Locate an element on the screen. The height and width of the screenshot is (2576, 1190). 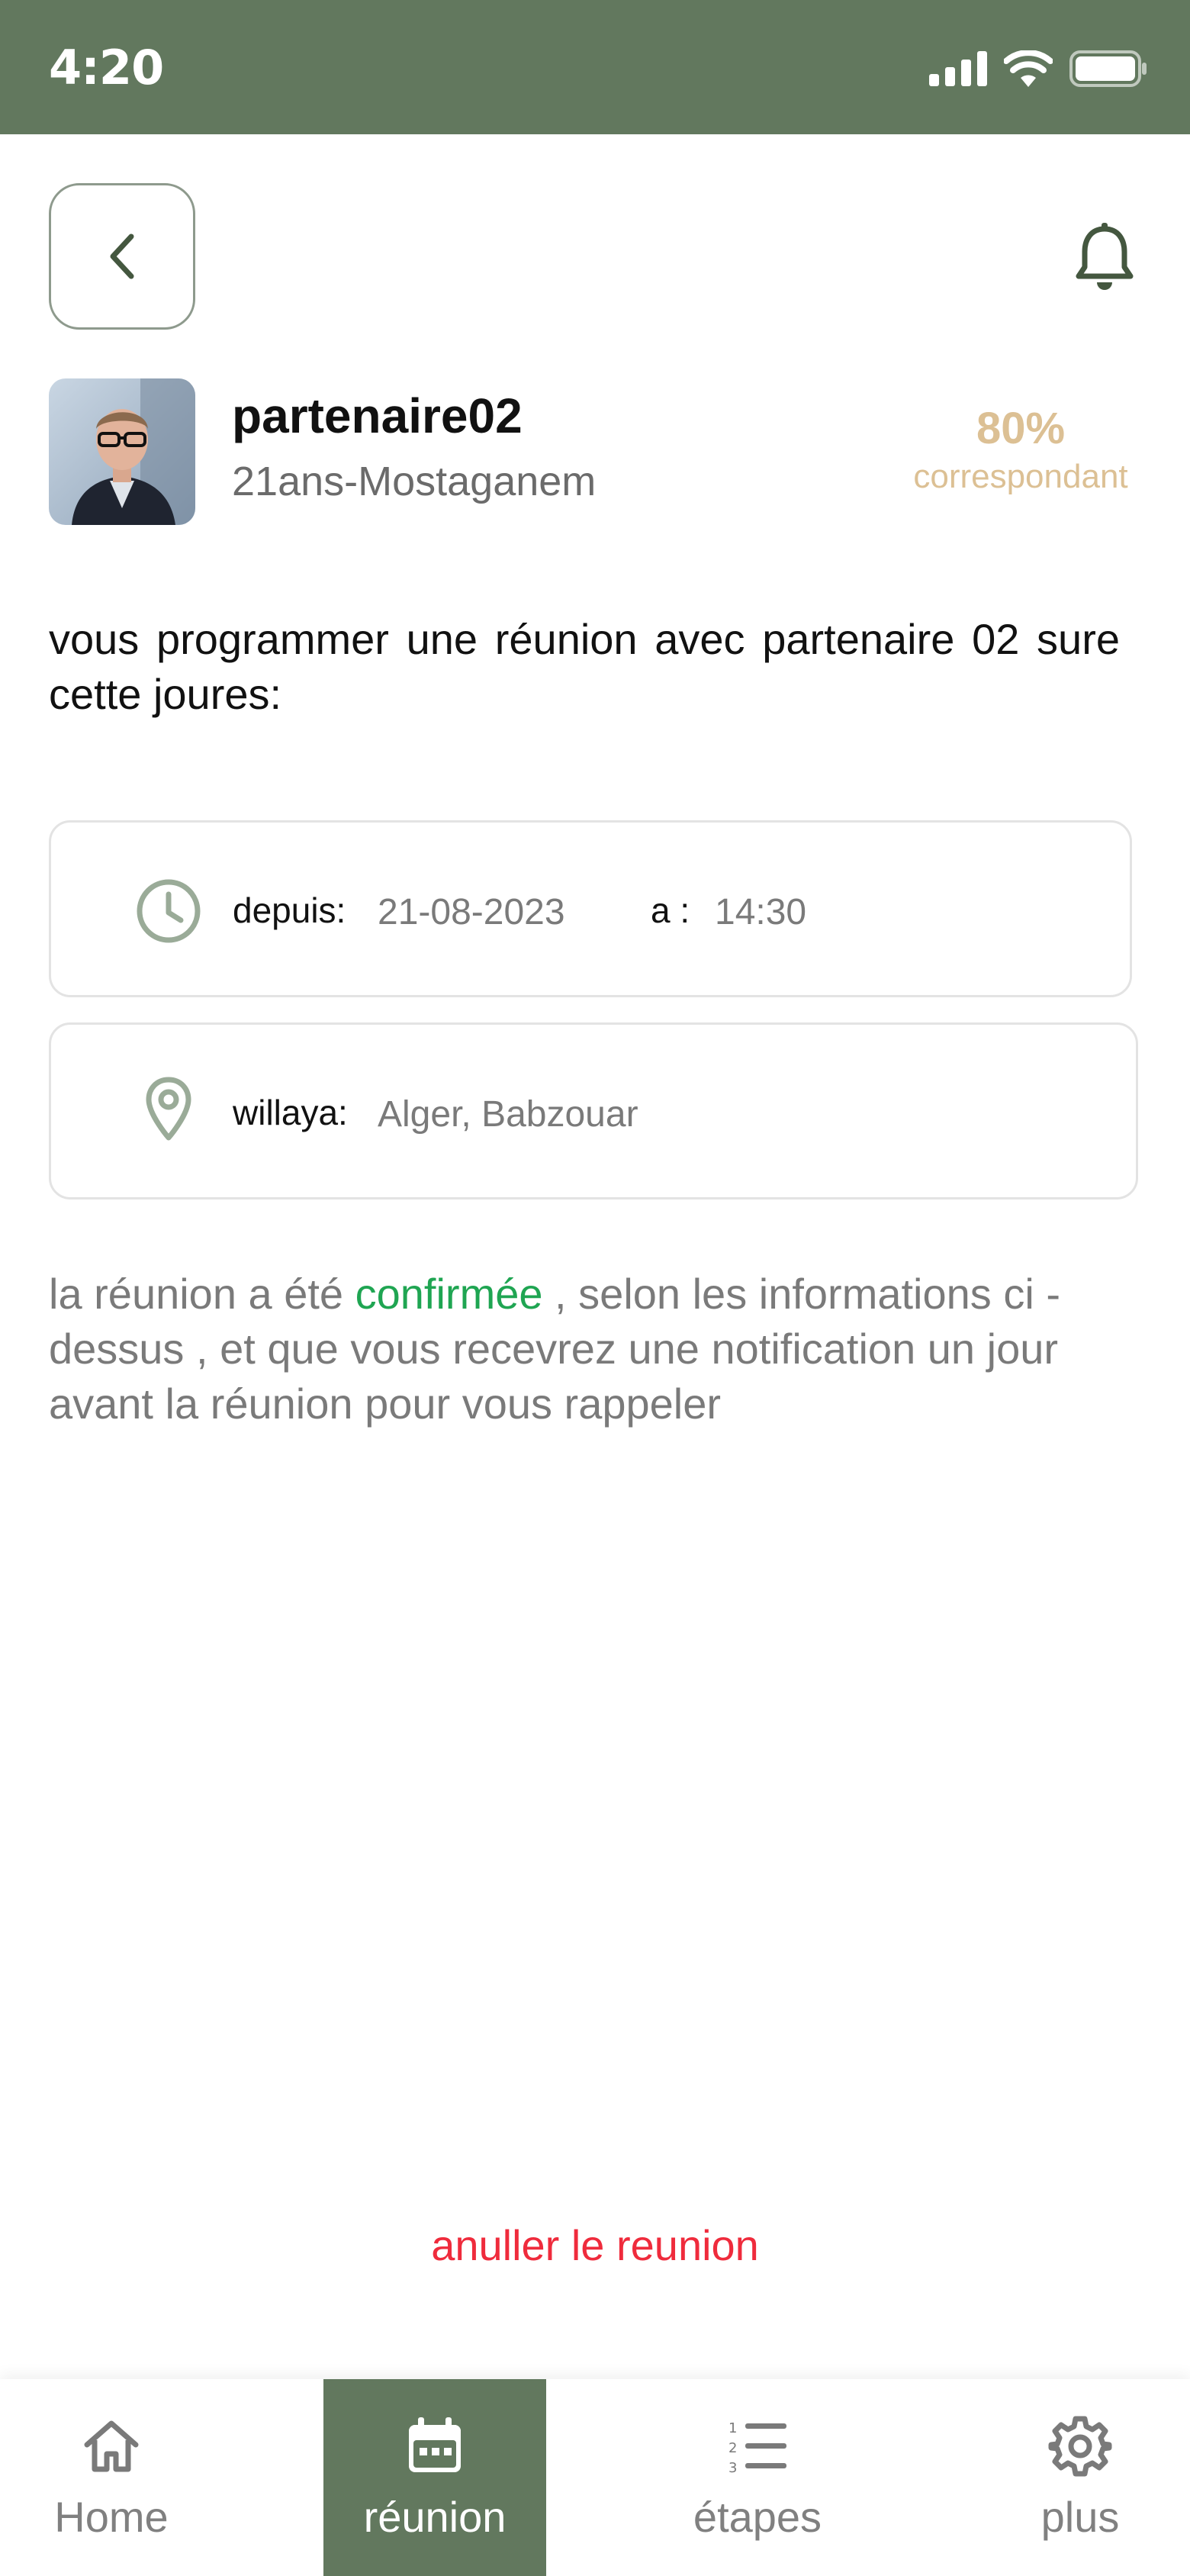
nav-plus: plus is located at coordinates (1080, 2477).